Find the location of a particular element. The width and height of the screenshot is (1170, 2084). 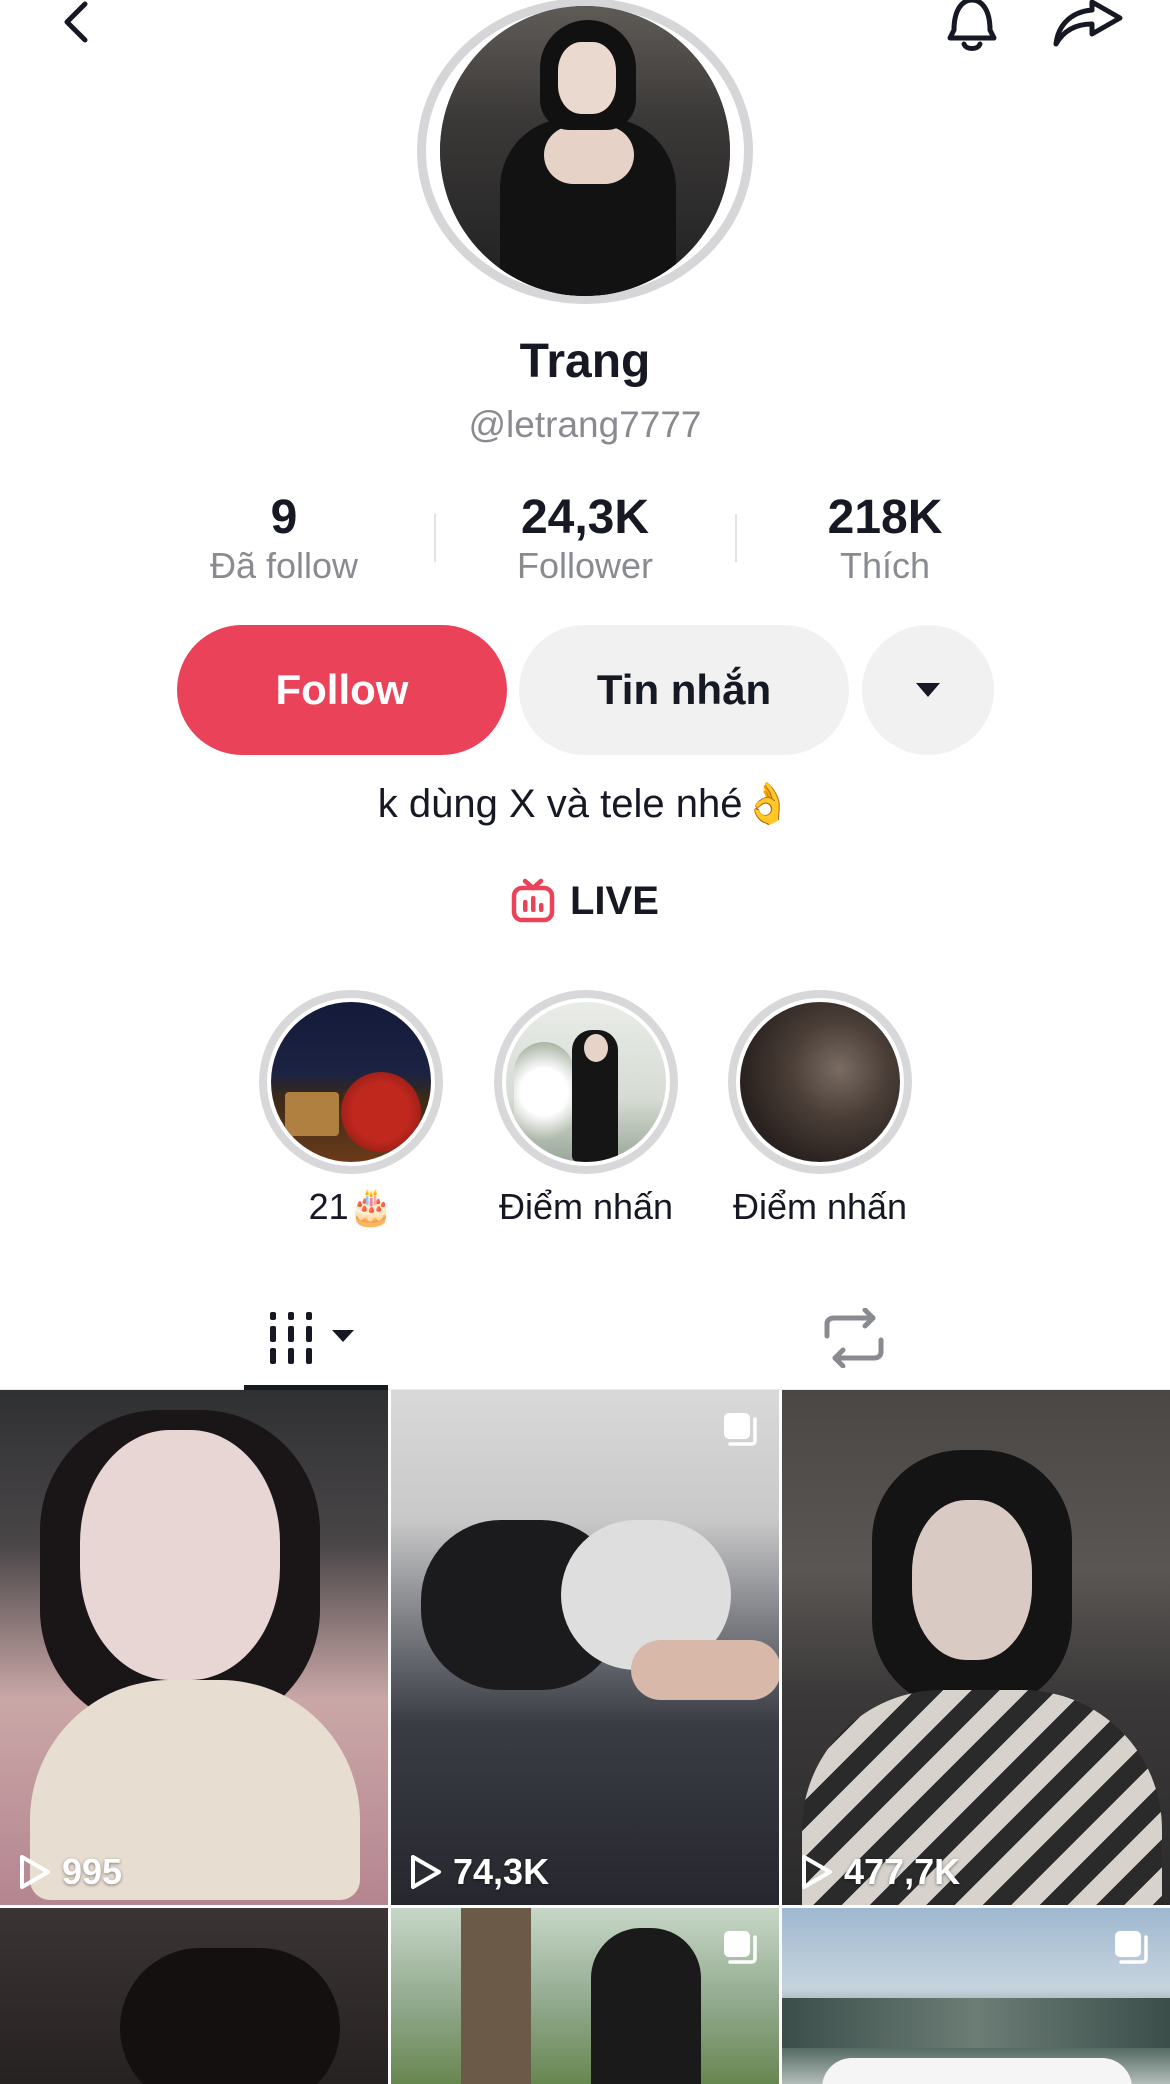

share-arrow-icon is located at coordinates (1088, 23).